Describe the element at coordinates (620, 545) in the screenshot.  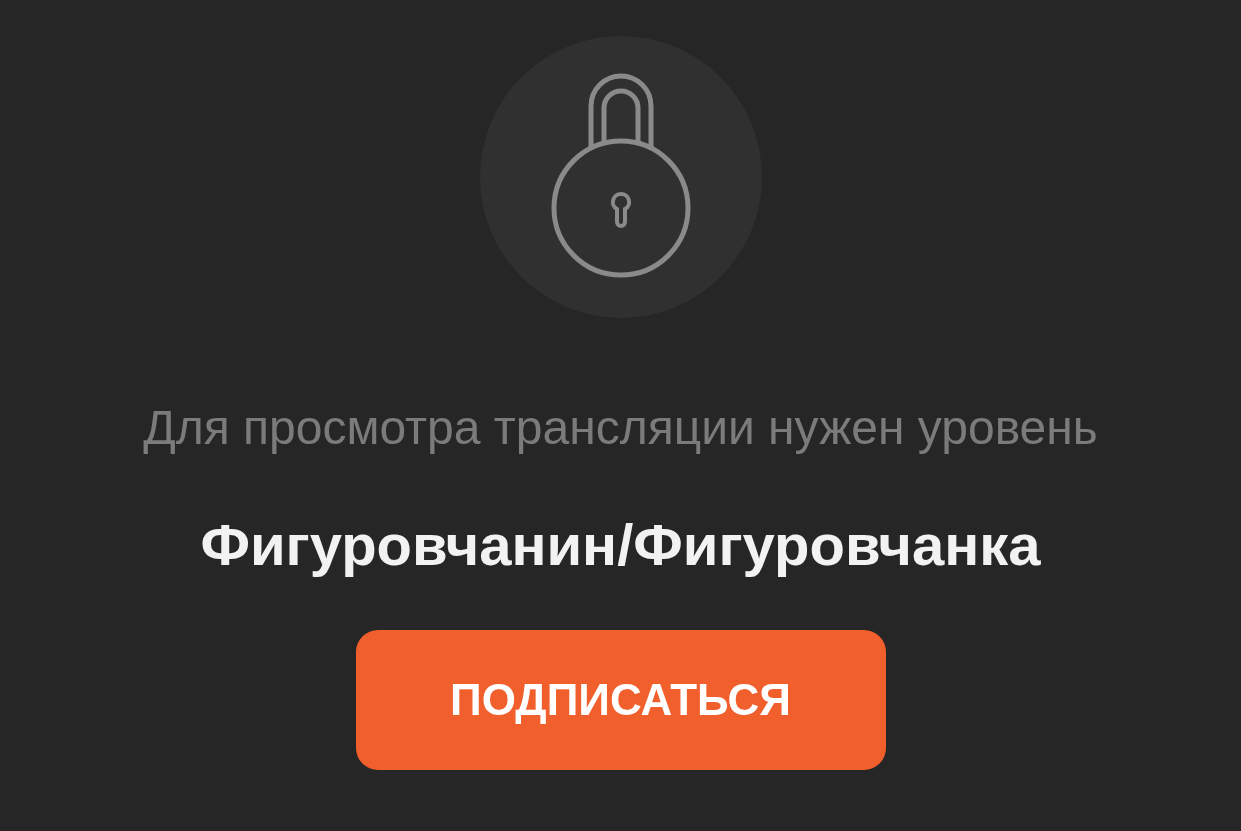
I see `level-name: Фигуровчанин/Фигуровчанка` at that location.